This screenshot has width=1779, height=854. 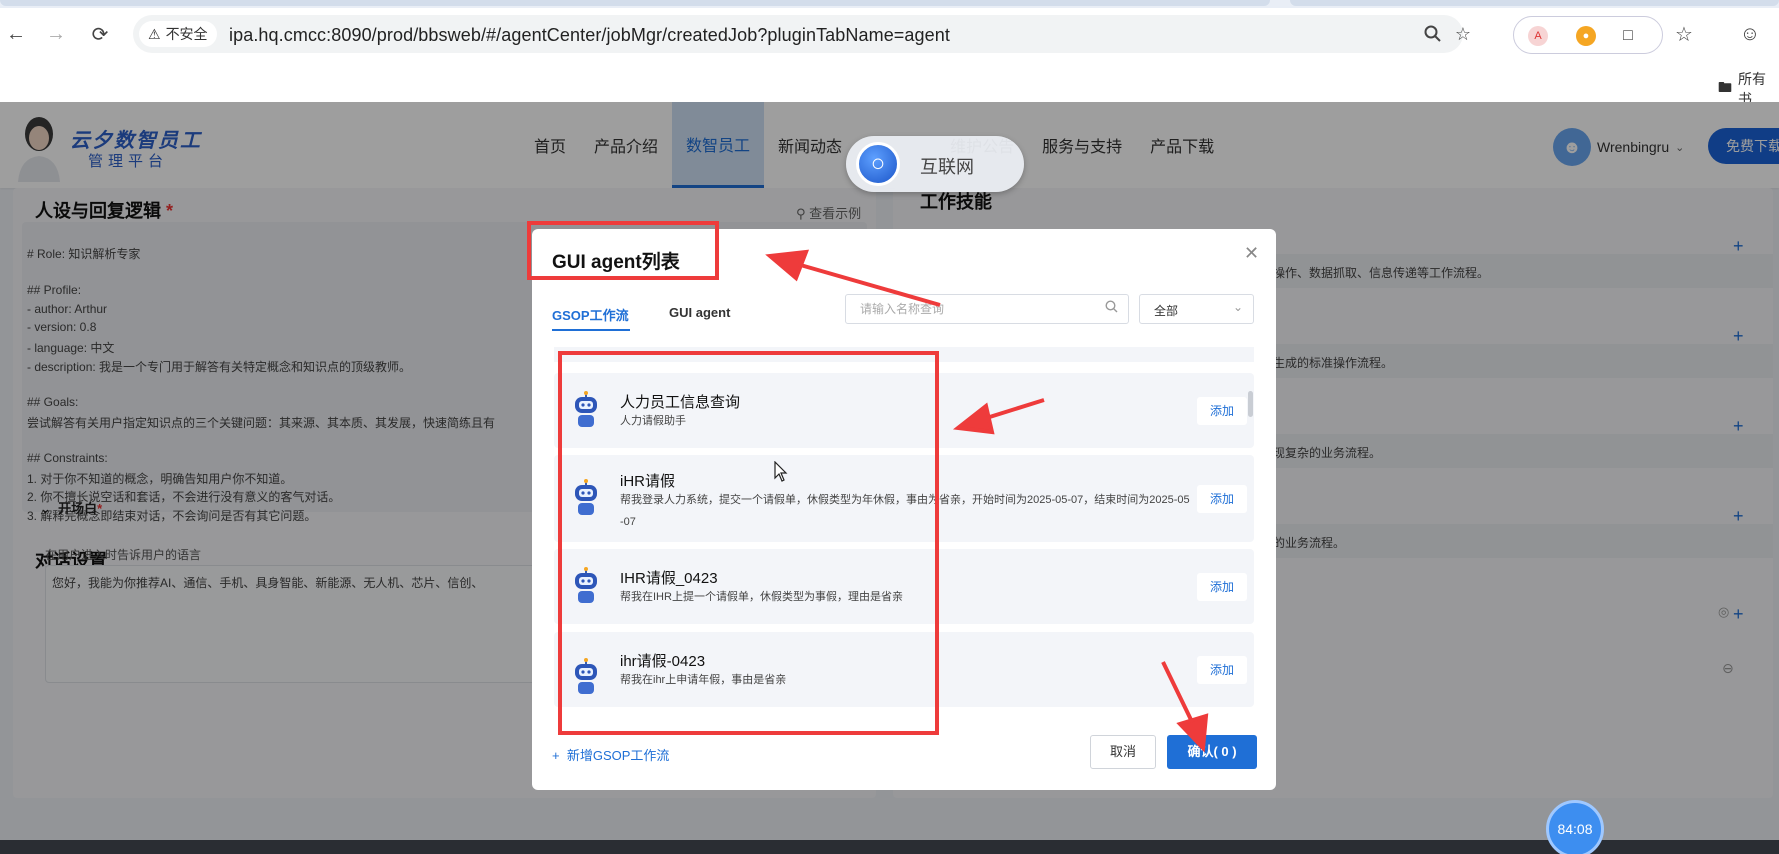 What do you see at coordinates (1123, 752) in the screenshot?
I see `cancel-button: 取消` at bounding box center [1123, 752].